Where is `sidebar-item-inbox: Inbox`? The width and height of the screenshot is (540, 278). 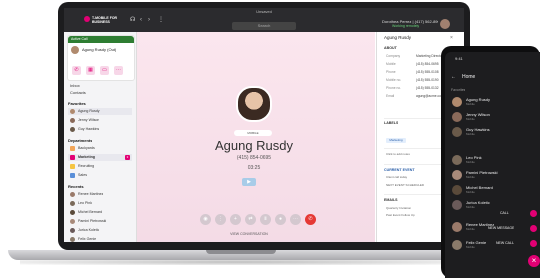 sidebar-item-inbox: Inbox is located at coordinates (75, 85).